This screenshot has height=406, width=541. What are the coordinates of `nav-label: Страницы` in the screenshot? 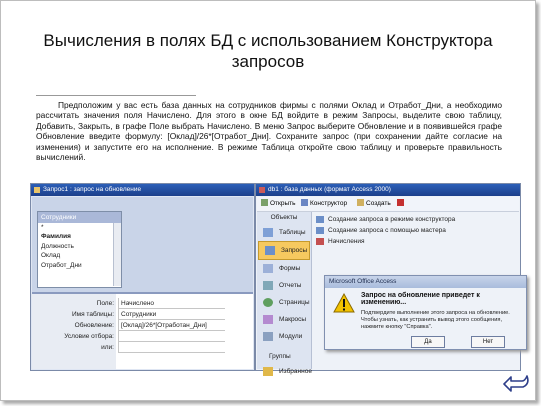 It's located at (294, 302).